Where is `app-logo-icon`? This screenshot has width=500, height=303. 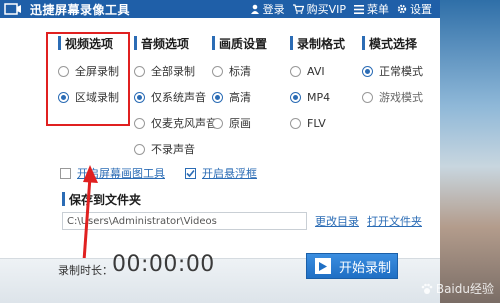 app-logo-icon is located at coordinates (13, 9).